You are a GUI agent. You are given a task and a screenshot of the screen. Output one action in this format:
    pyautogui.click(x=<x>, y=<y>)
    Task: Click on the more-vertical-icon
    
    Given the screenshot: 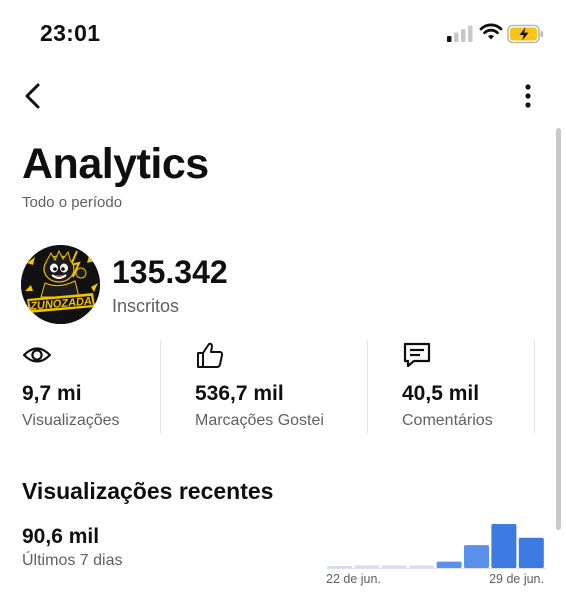 What is the action you would take?
    pyautogui.click(x=528, y=96)
    